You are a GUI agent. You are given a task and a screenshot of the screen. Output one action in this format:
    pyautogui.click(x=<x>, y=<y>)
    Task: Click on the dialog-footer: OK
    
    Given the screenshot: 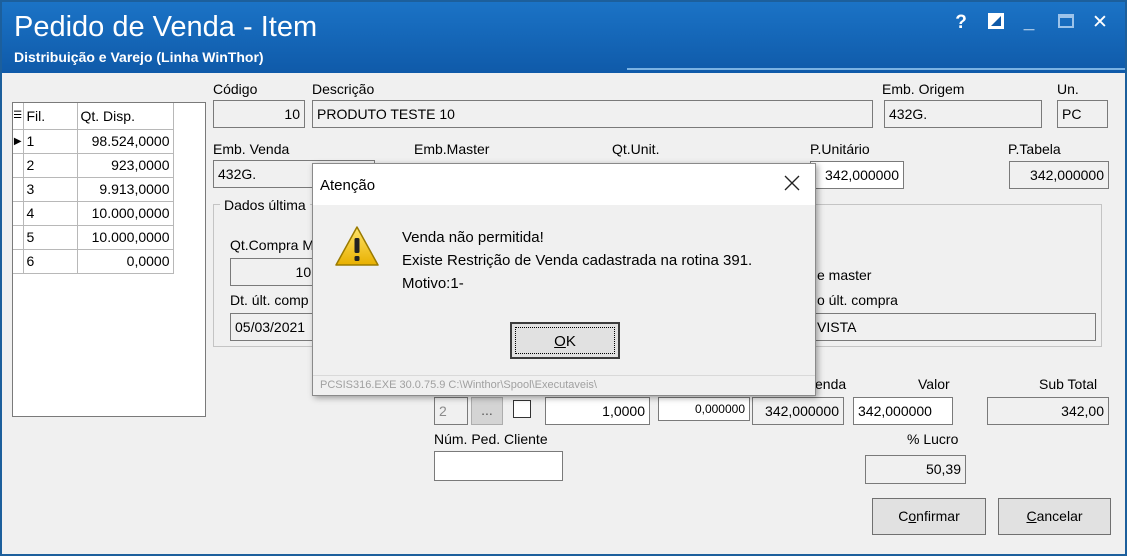 What is the action you would take?
    pyautogui.click(x=564, y=340)
    